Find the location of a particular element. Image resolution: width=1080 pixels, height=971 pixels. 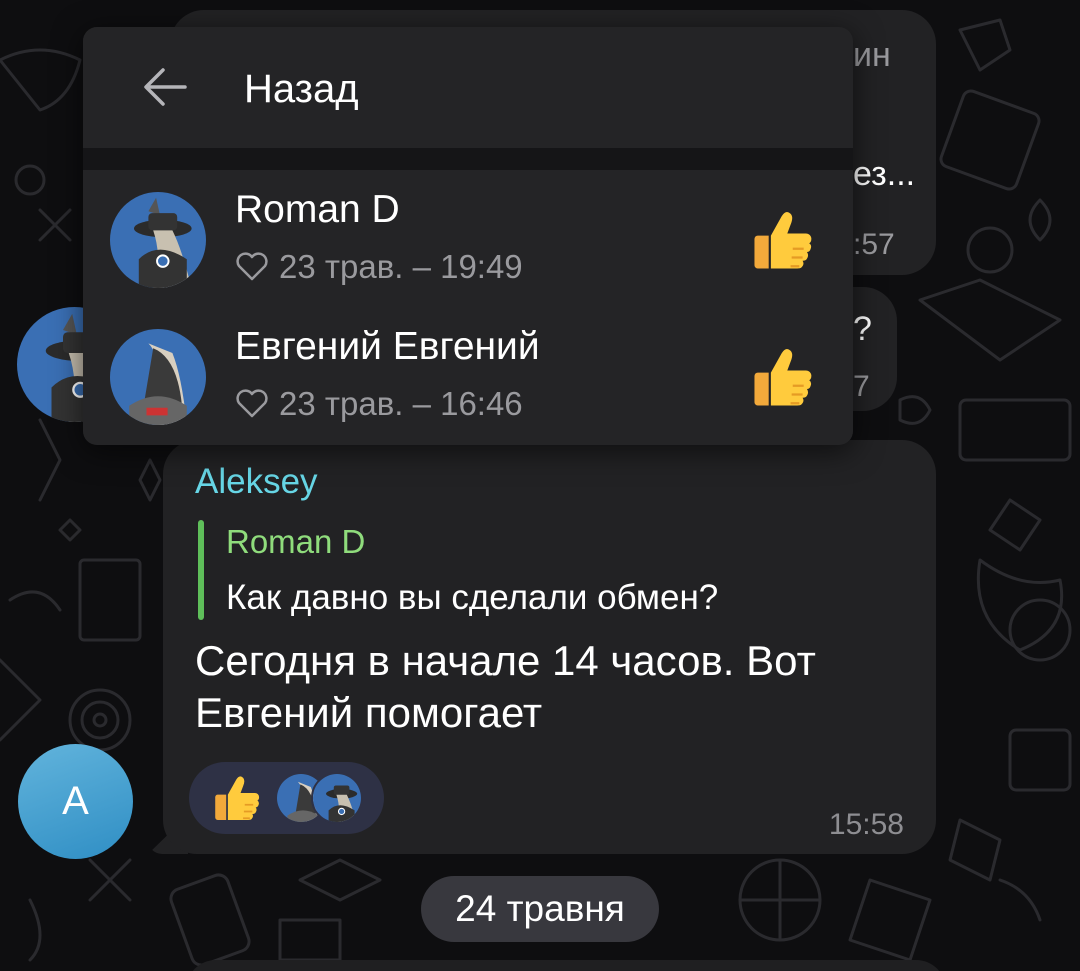

author-initial: A is located at coordinates (75, 801).